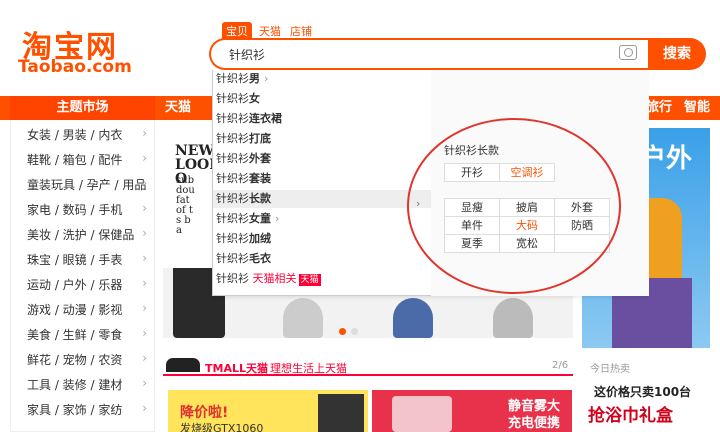 This screenshot has width=720, height=432. I want to click on sidebar-item: 工具 / 装修 / 建材 ›, so click(90, 388).